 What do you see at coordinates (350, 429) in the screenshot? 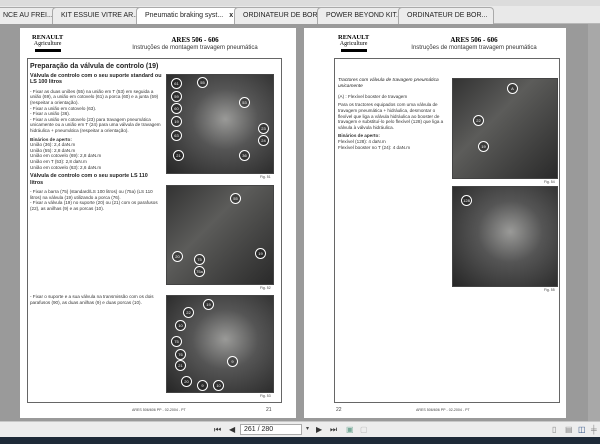
I see `fit-page-icon: ▣` at bounding box center [350, 429].